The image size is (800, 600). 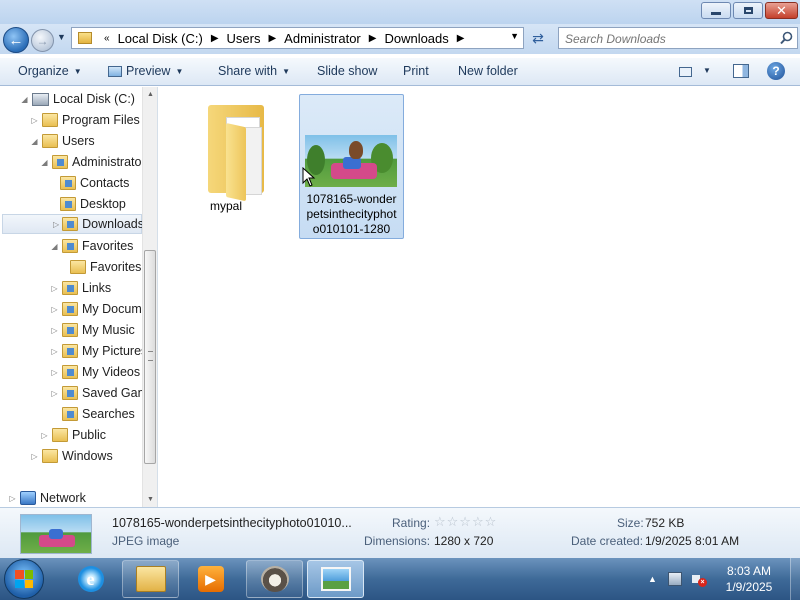 What do you see at coordinates (107, 38) in the screenshot?
I see `chevron-left-icon: «` at bounding box center [107, 38].